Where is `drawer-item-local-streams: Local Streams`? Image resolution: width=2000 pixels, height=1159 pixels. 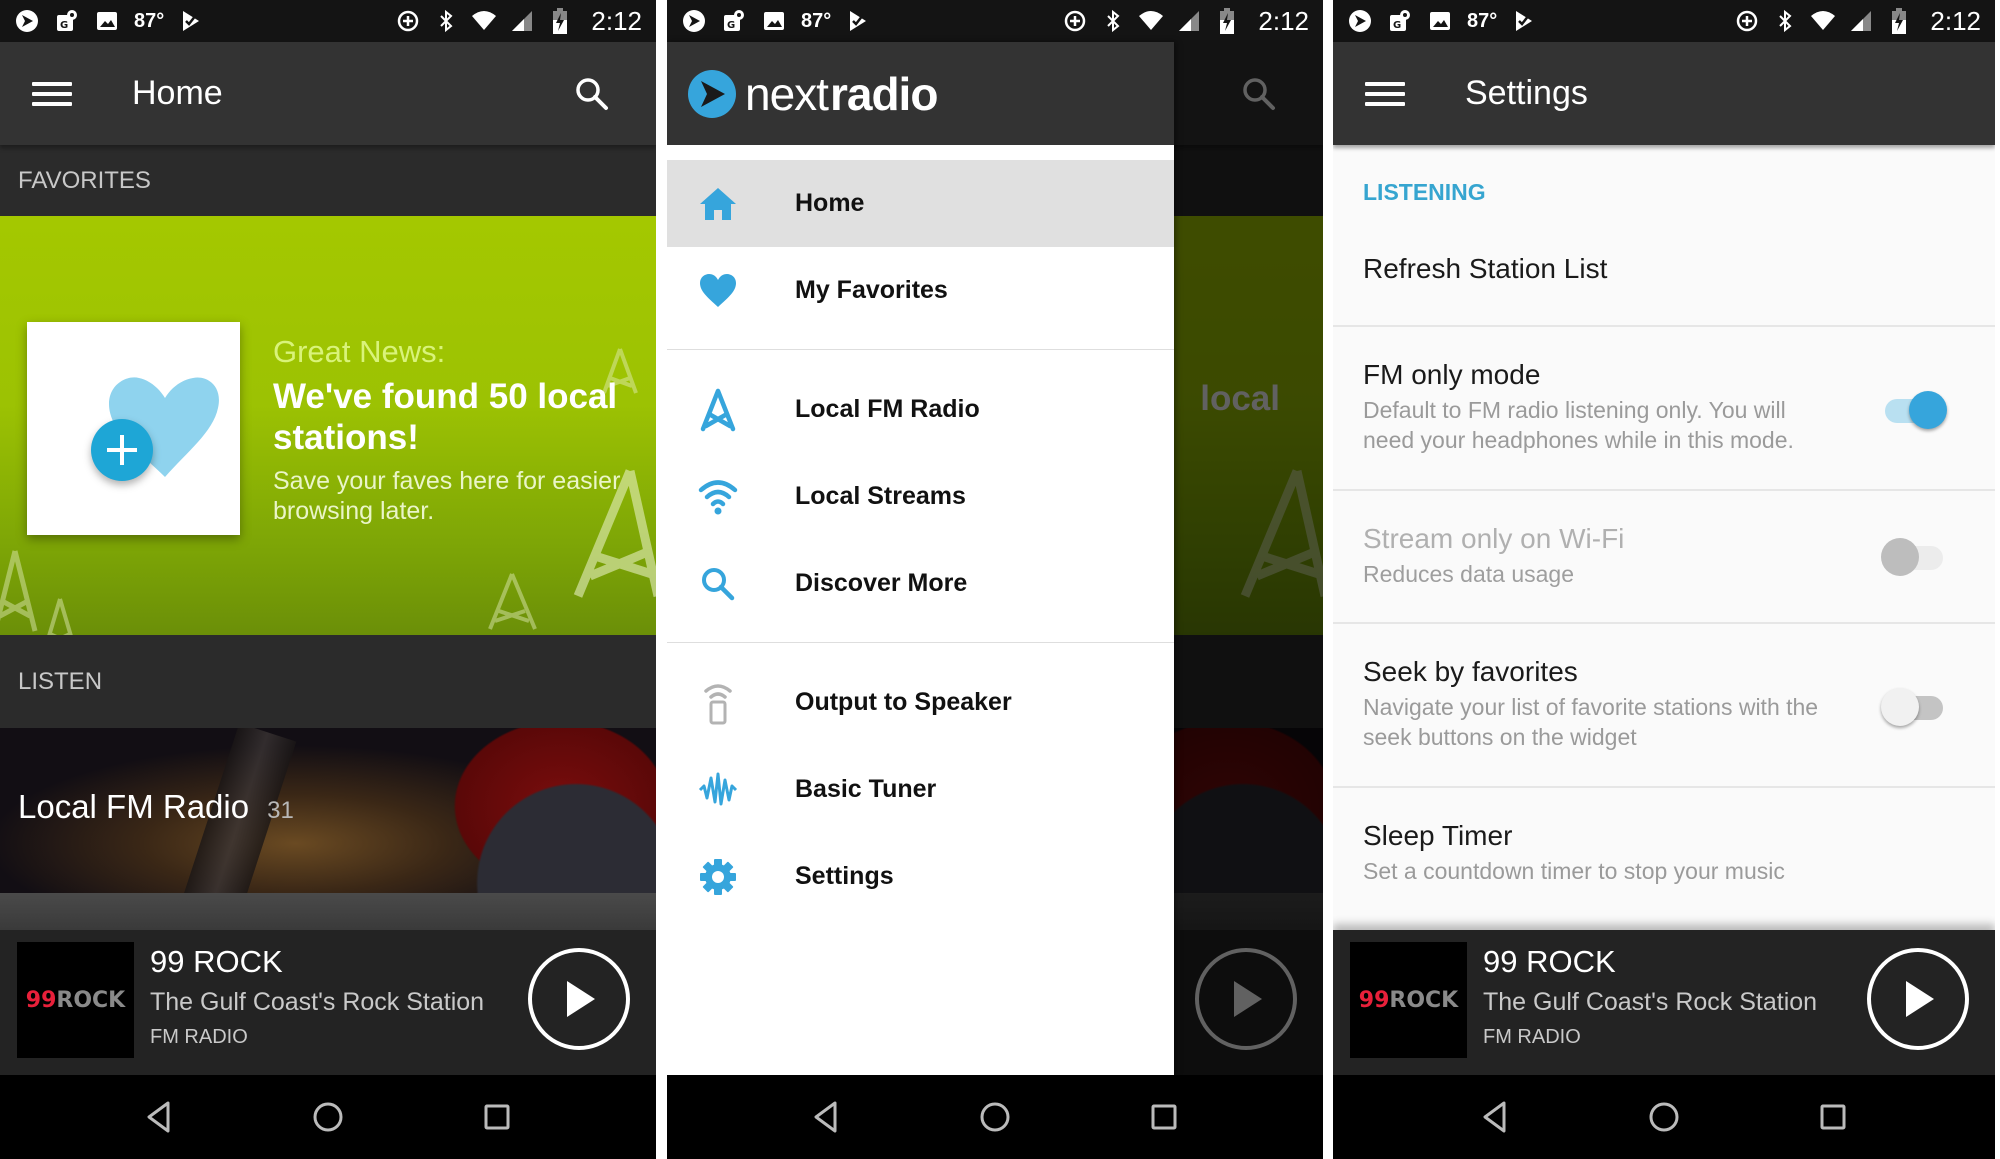
drawer-item-local-streams: Local Streams is located at coordinates (920, 496).